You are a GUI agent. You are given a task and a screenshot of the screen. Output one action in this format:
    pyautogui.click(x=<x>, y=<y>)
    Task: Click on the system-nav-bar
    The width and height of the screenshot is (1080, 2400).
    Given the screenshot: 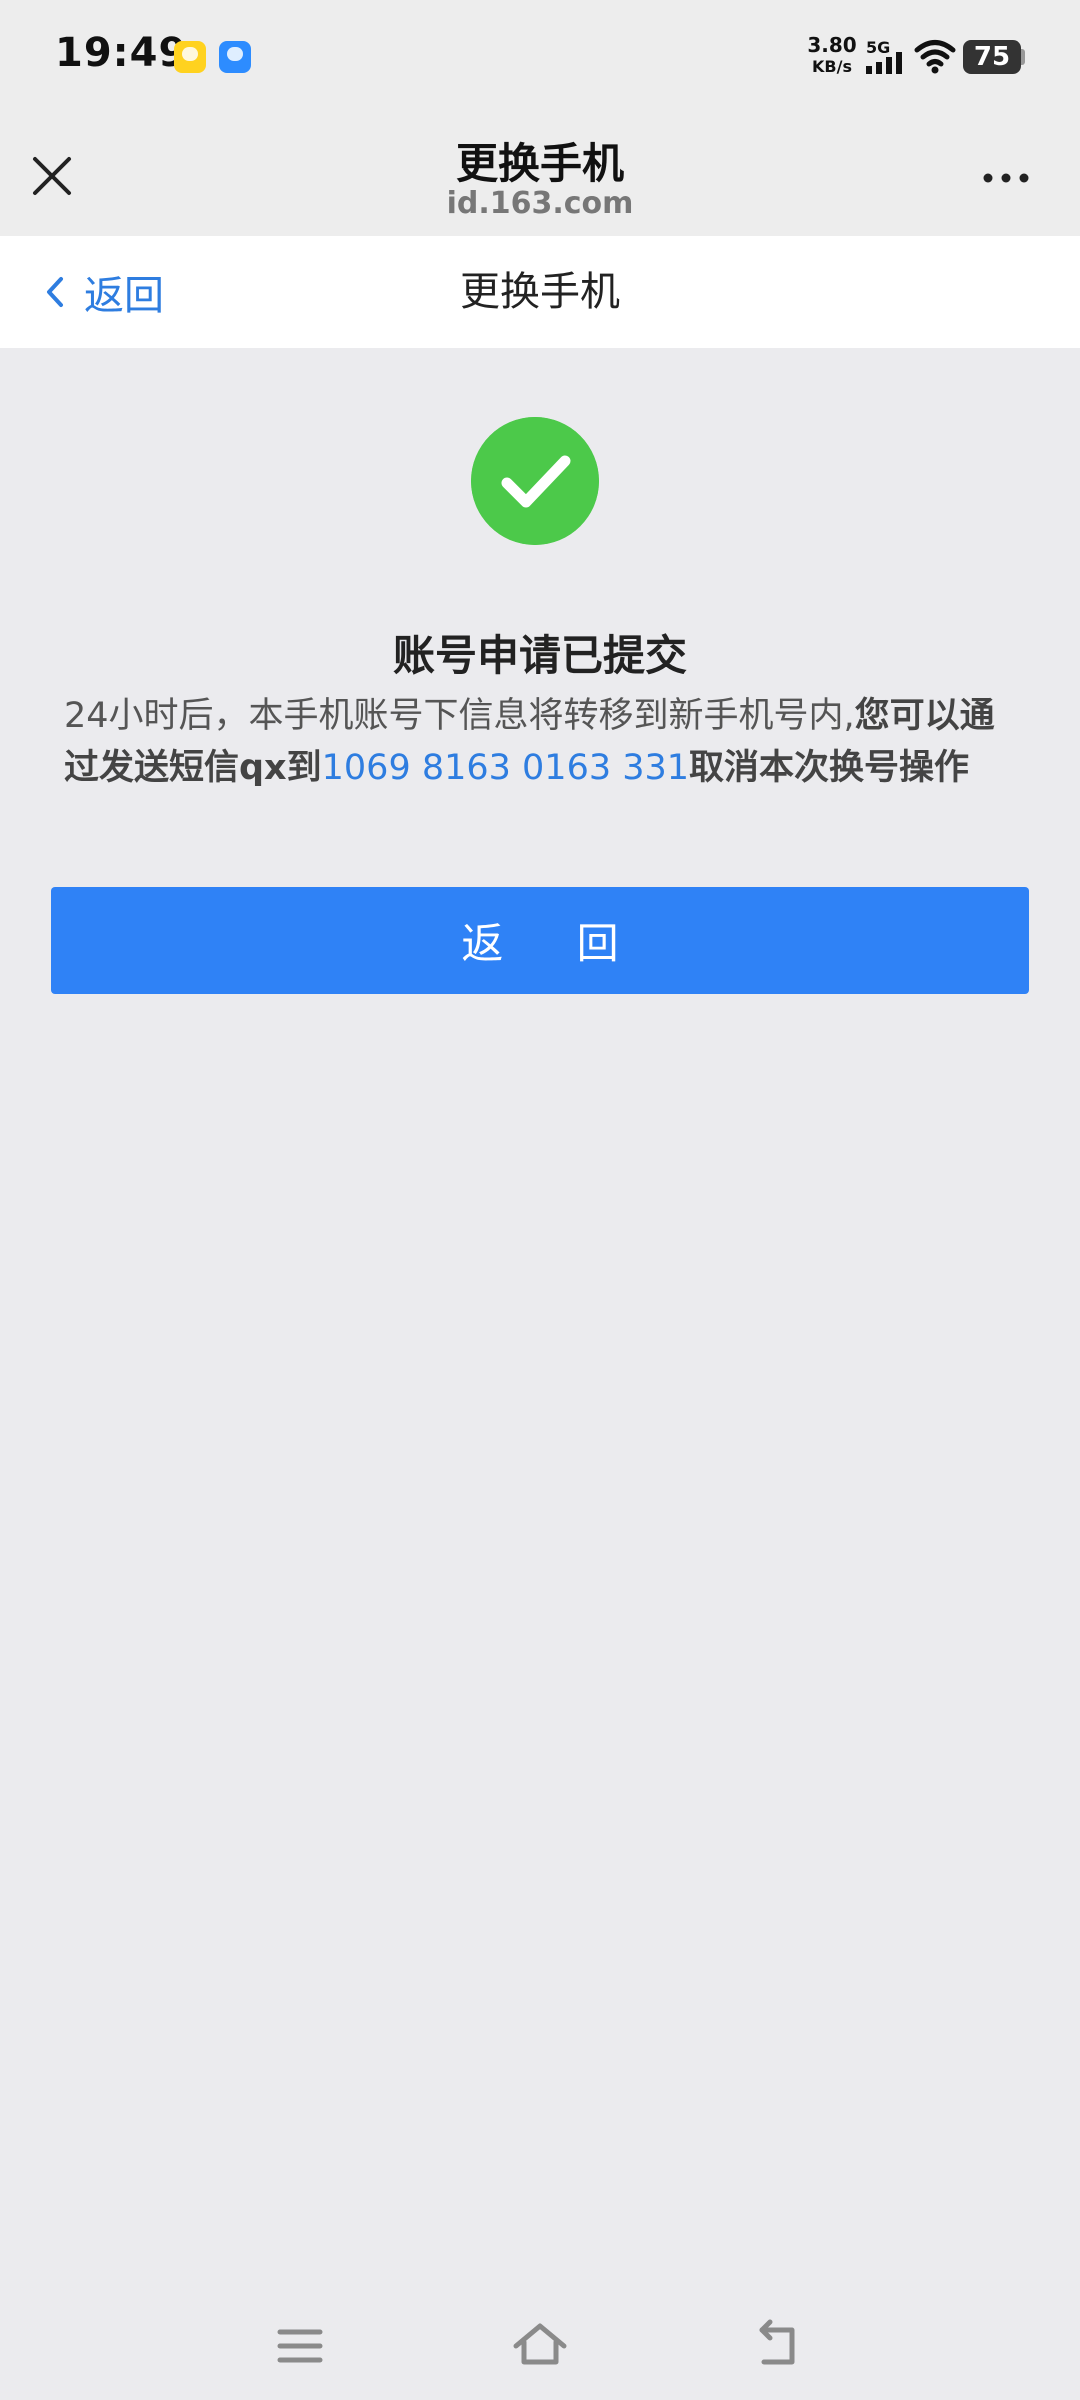 What is the action you would take?
    pyautogui.click(x=540, y=2343)
    